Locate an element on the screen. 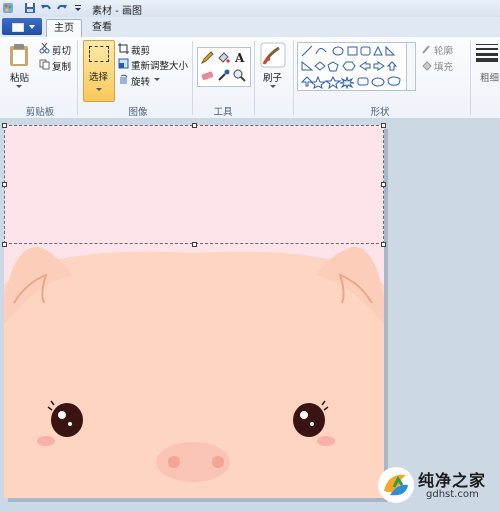 This screenshot has height=511, width=500. paint-app-icon is located at coordinates (8, 8).